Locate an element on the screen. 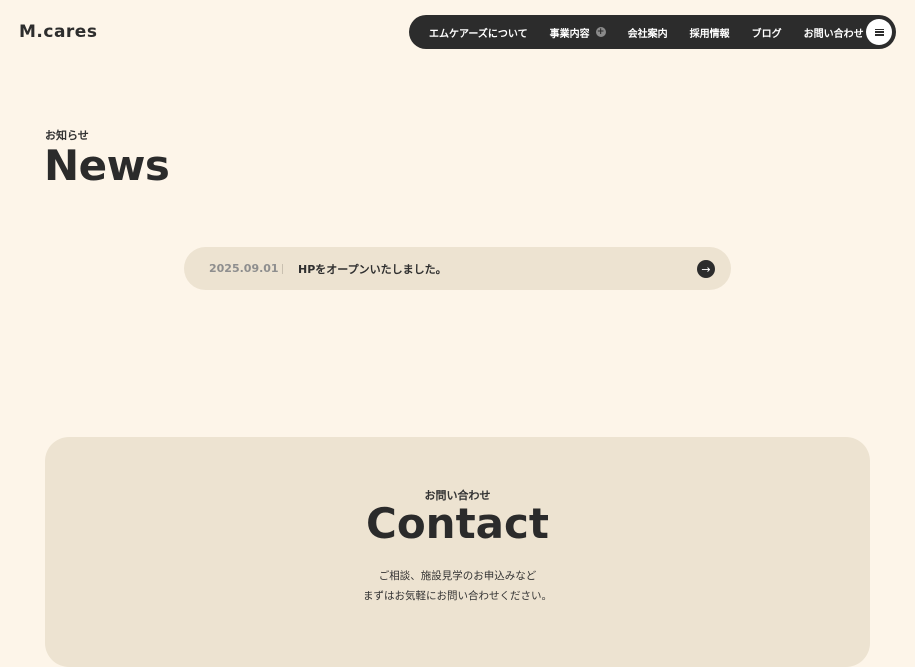 Image resolution: width=915 pixels, height=667 pixels. plus-icon: + is located at coordinates (600, 32).